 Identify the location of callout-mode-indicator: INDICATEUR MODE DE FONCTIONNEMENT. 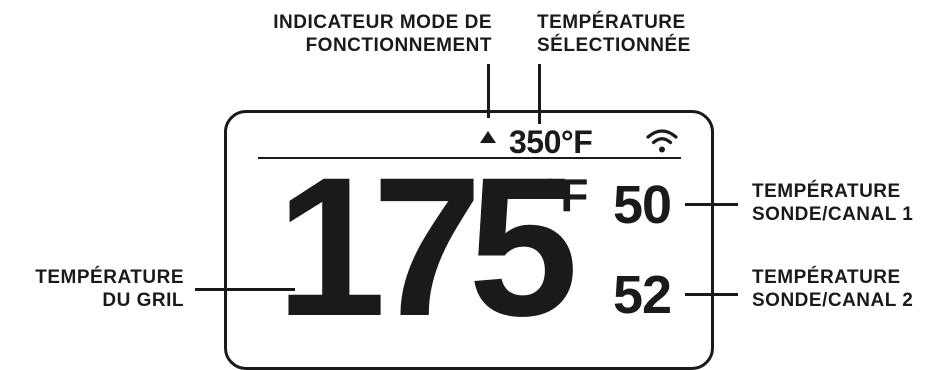
(382, 34).